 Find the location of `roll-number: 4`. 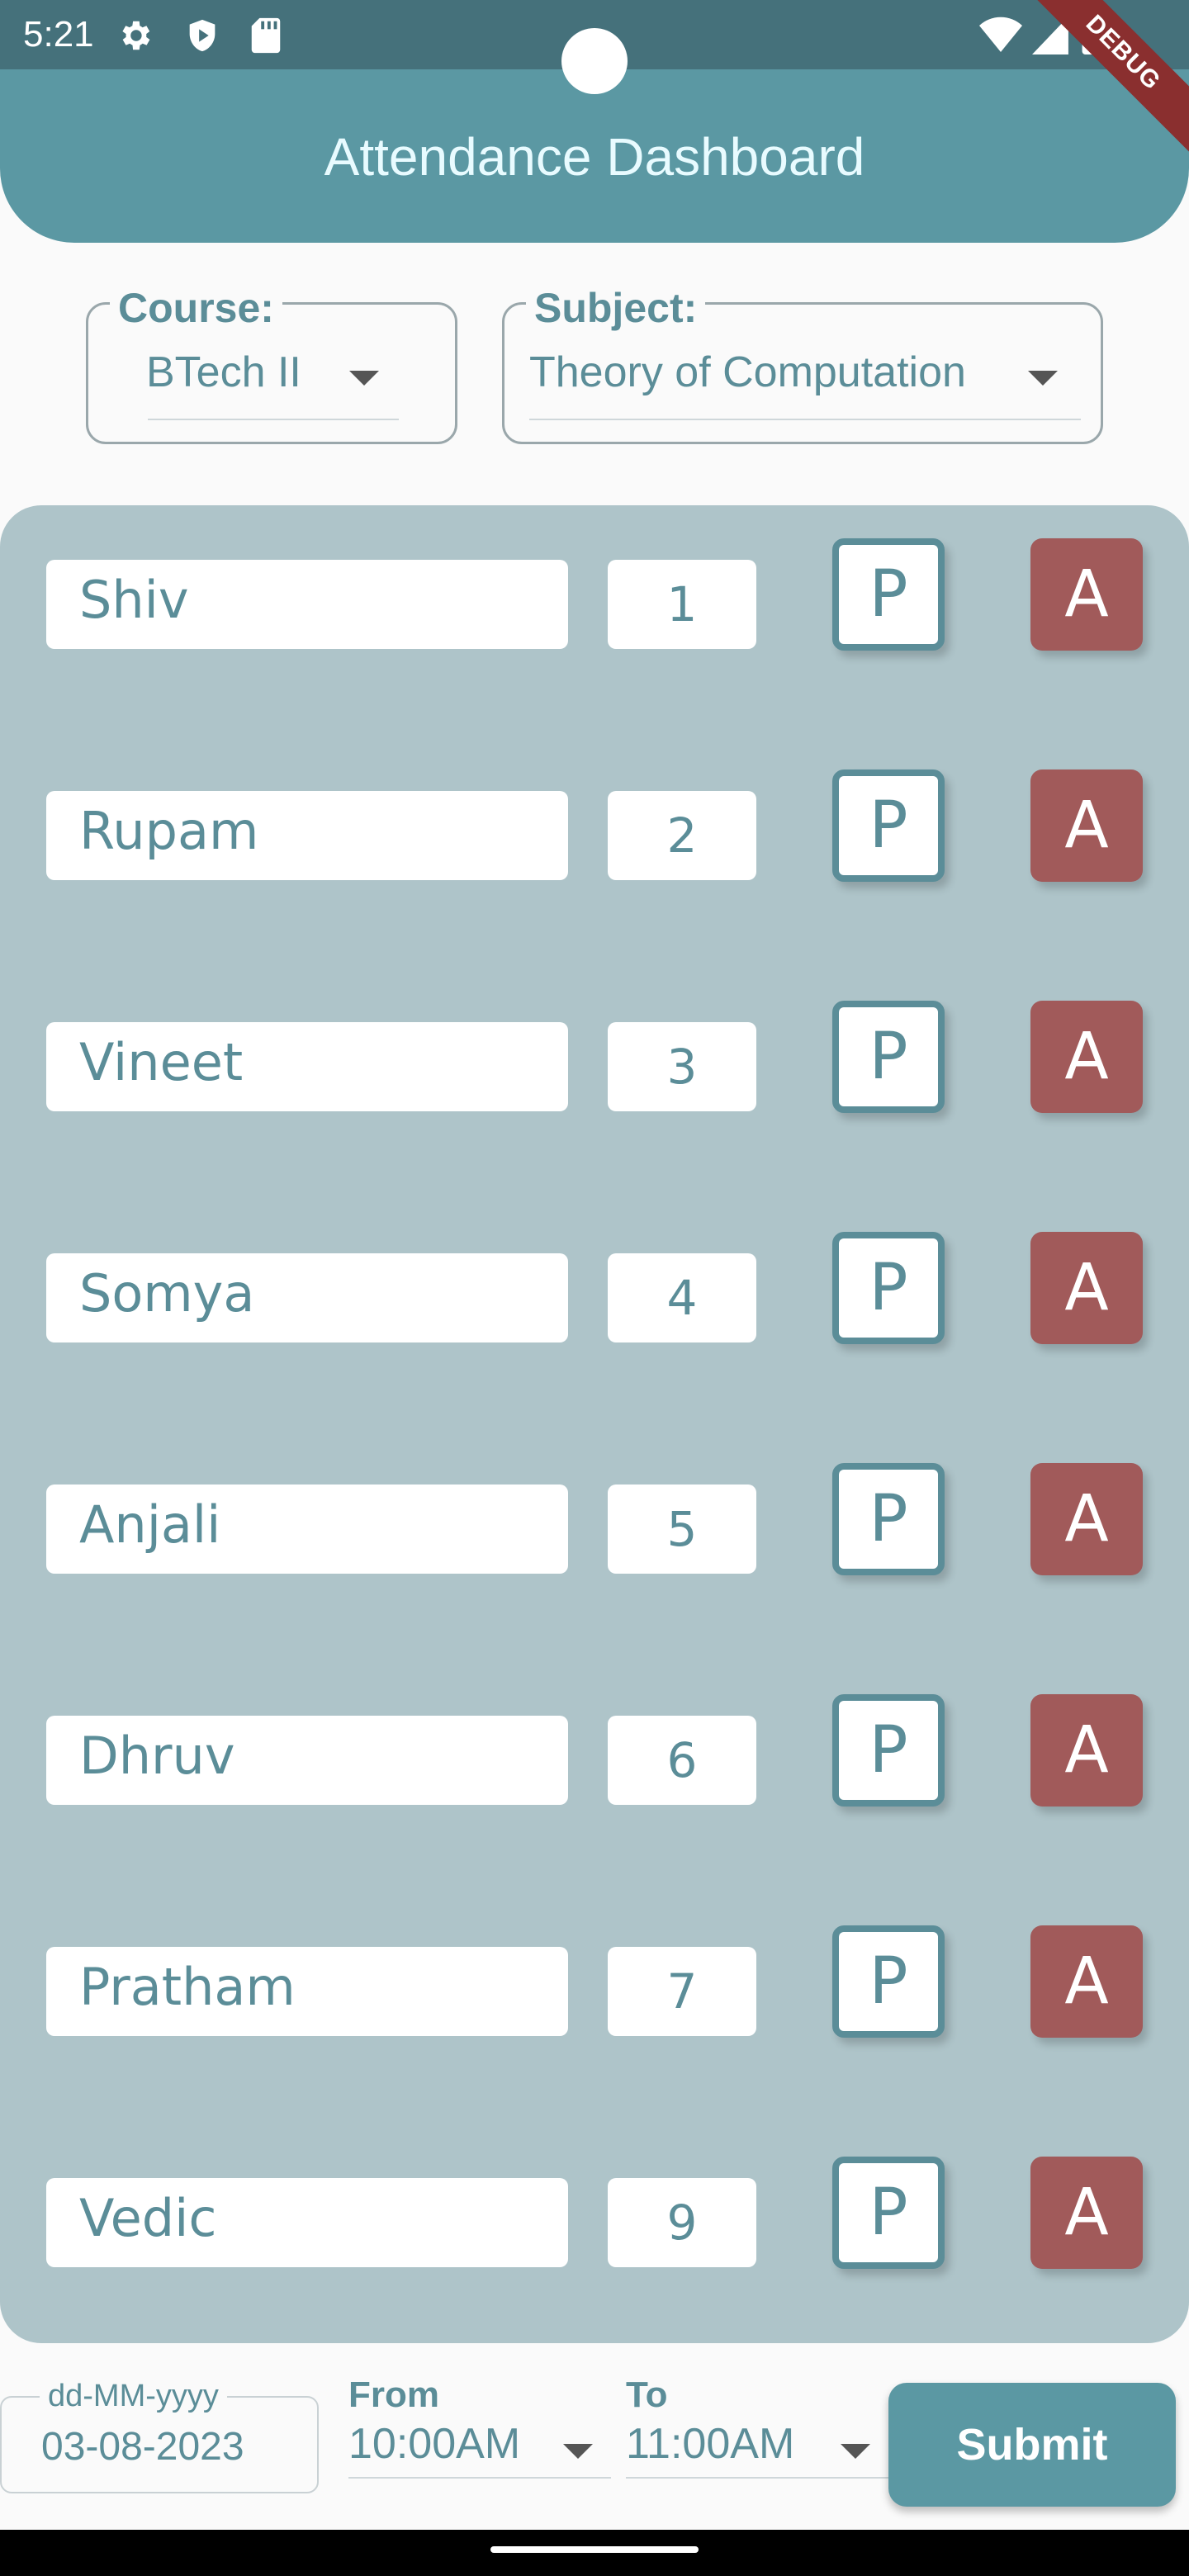

roll-number: 4 is located at coordinates (682, 1298).